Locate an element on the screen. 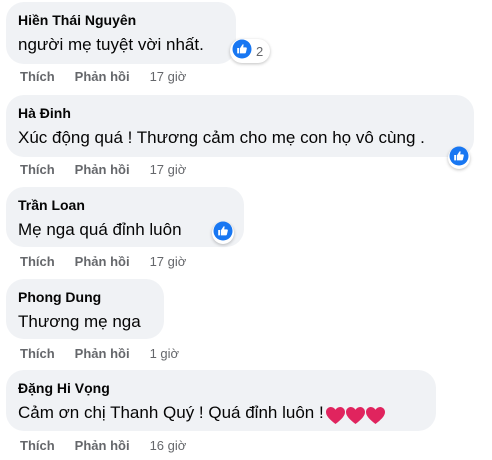 This screenshot has height=460, width=492. comment-timestamp: 1 giờ is located at coordinates (165, 354).